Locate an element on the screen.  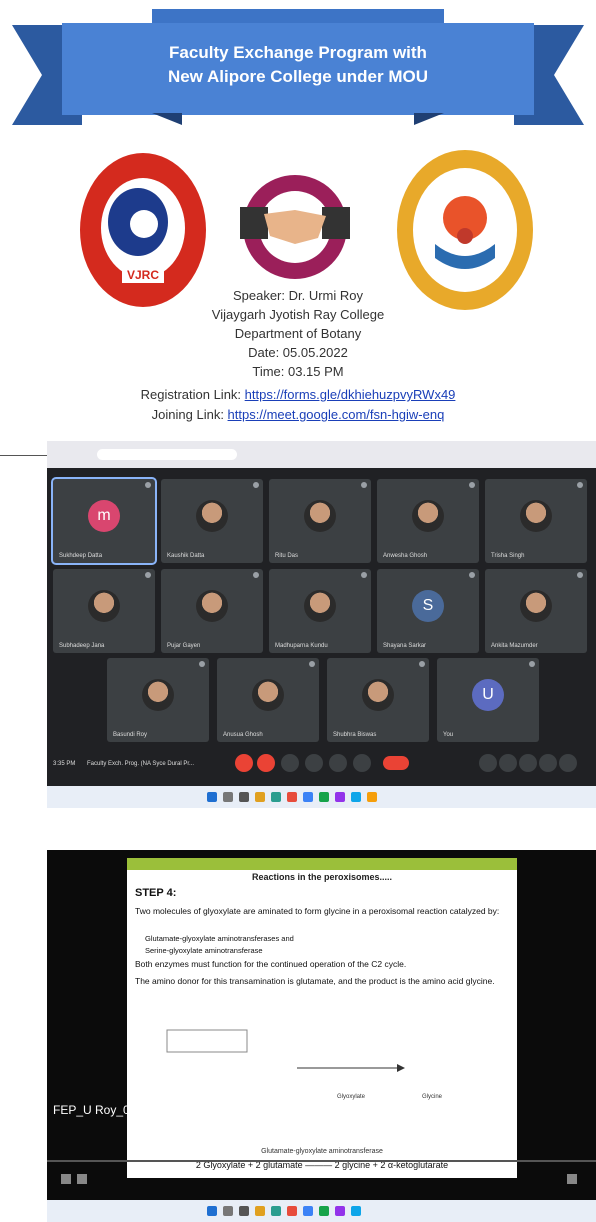
camera-button is located at coordinates (266, 763).